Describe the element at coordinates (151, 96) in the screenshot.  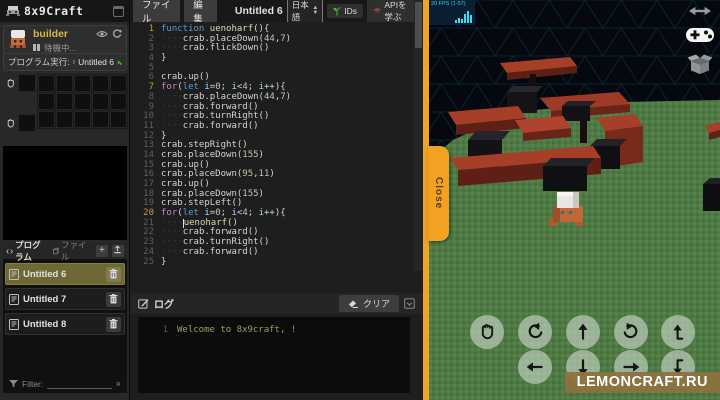
I see `line-number: 8` at that location.